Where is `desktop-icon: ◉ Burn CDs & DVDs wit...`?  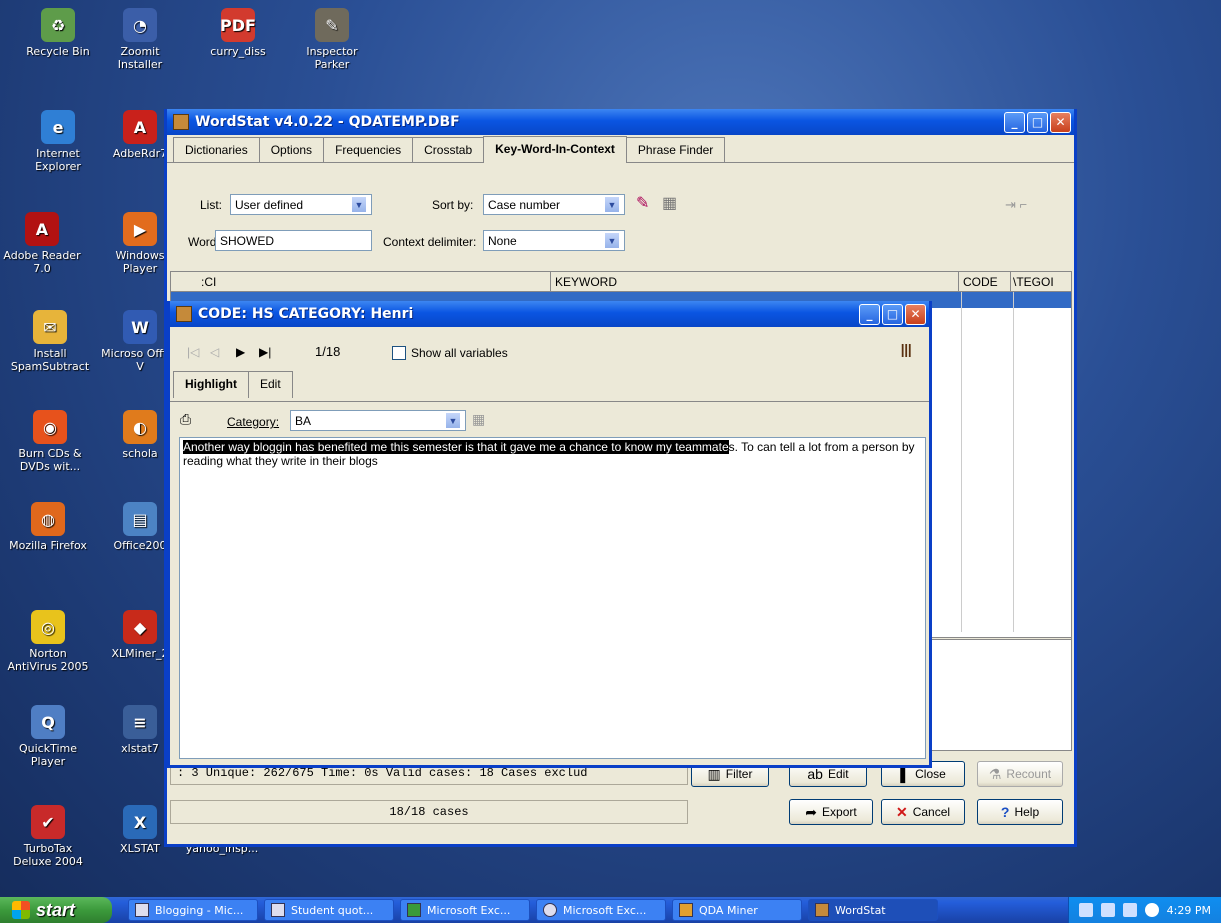
desktop-icon: ◉ Burn CDs & DVDs wit... is located at coordinates (50, 441).